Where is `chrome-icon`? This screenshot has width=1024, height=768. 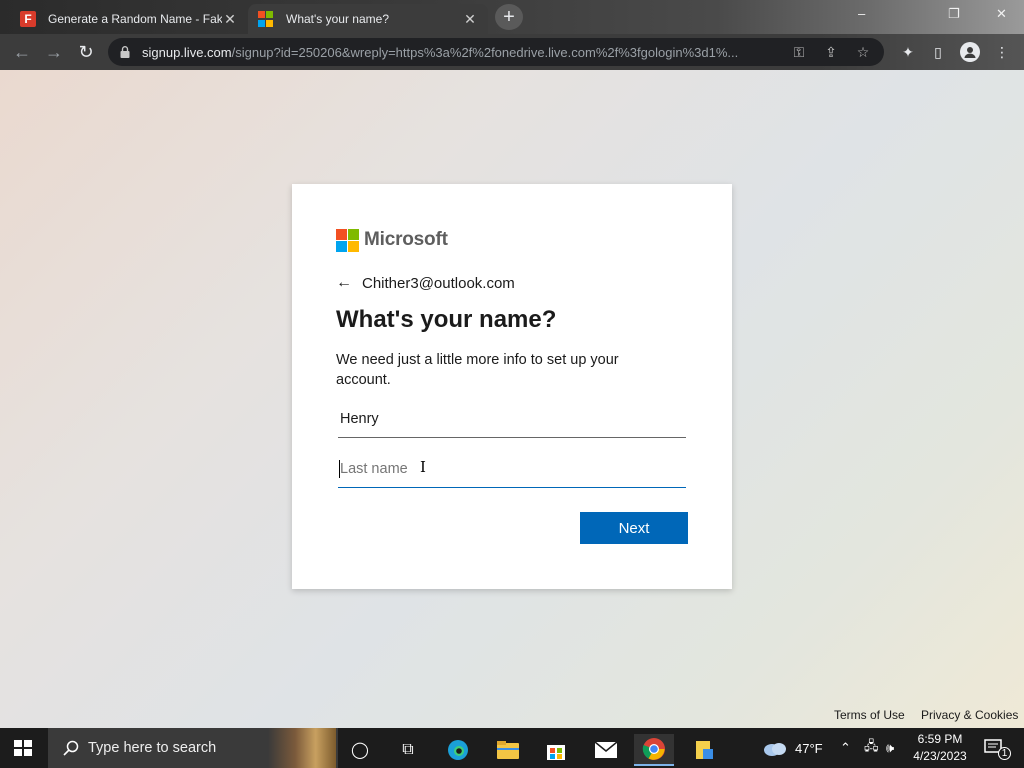 chrome-icon is located at coordinates (654, 750).